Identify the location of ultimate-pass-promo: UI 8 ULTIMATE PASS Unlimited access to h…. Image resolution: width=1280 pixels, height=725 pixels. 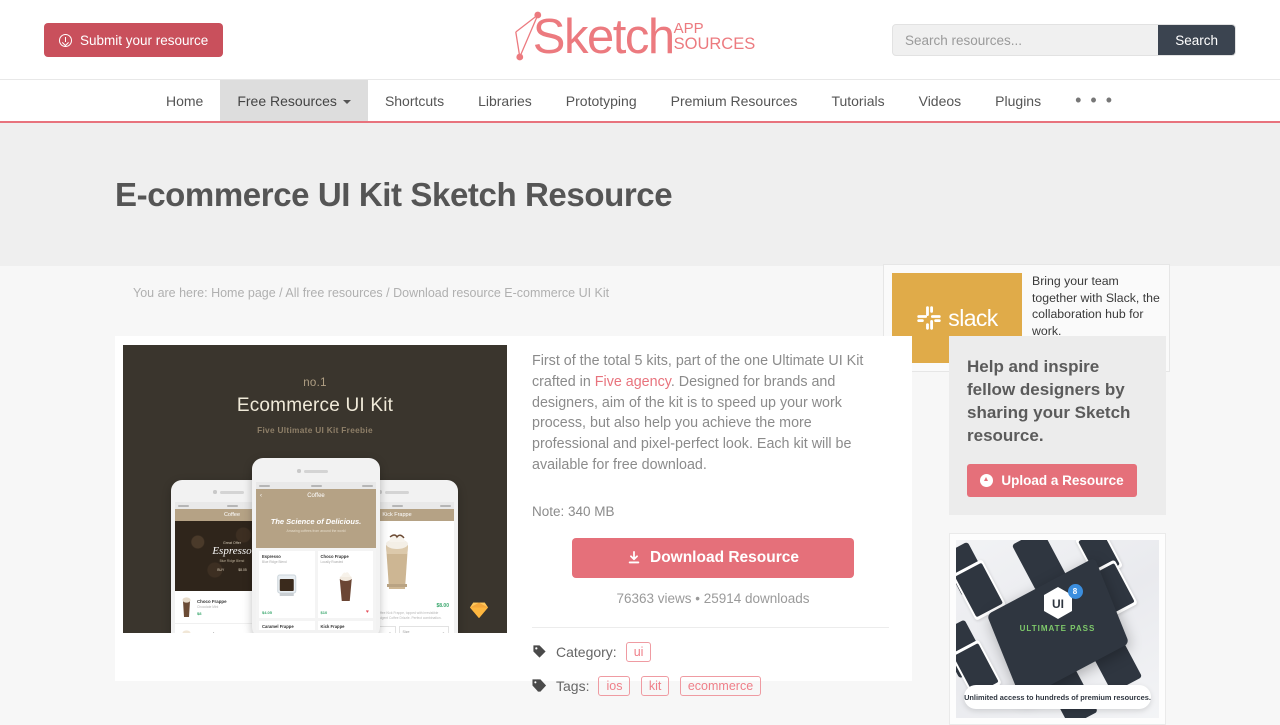
(1057, 629).